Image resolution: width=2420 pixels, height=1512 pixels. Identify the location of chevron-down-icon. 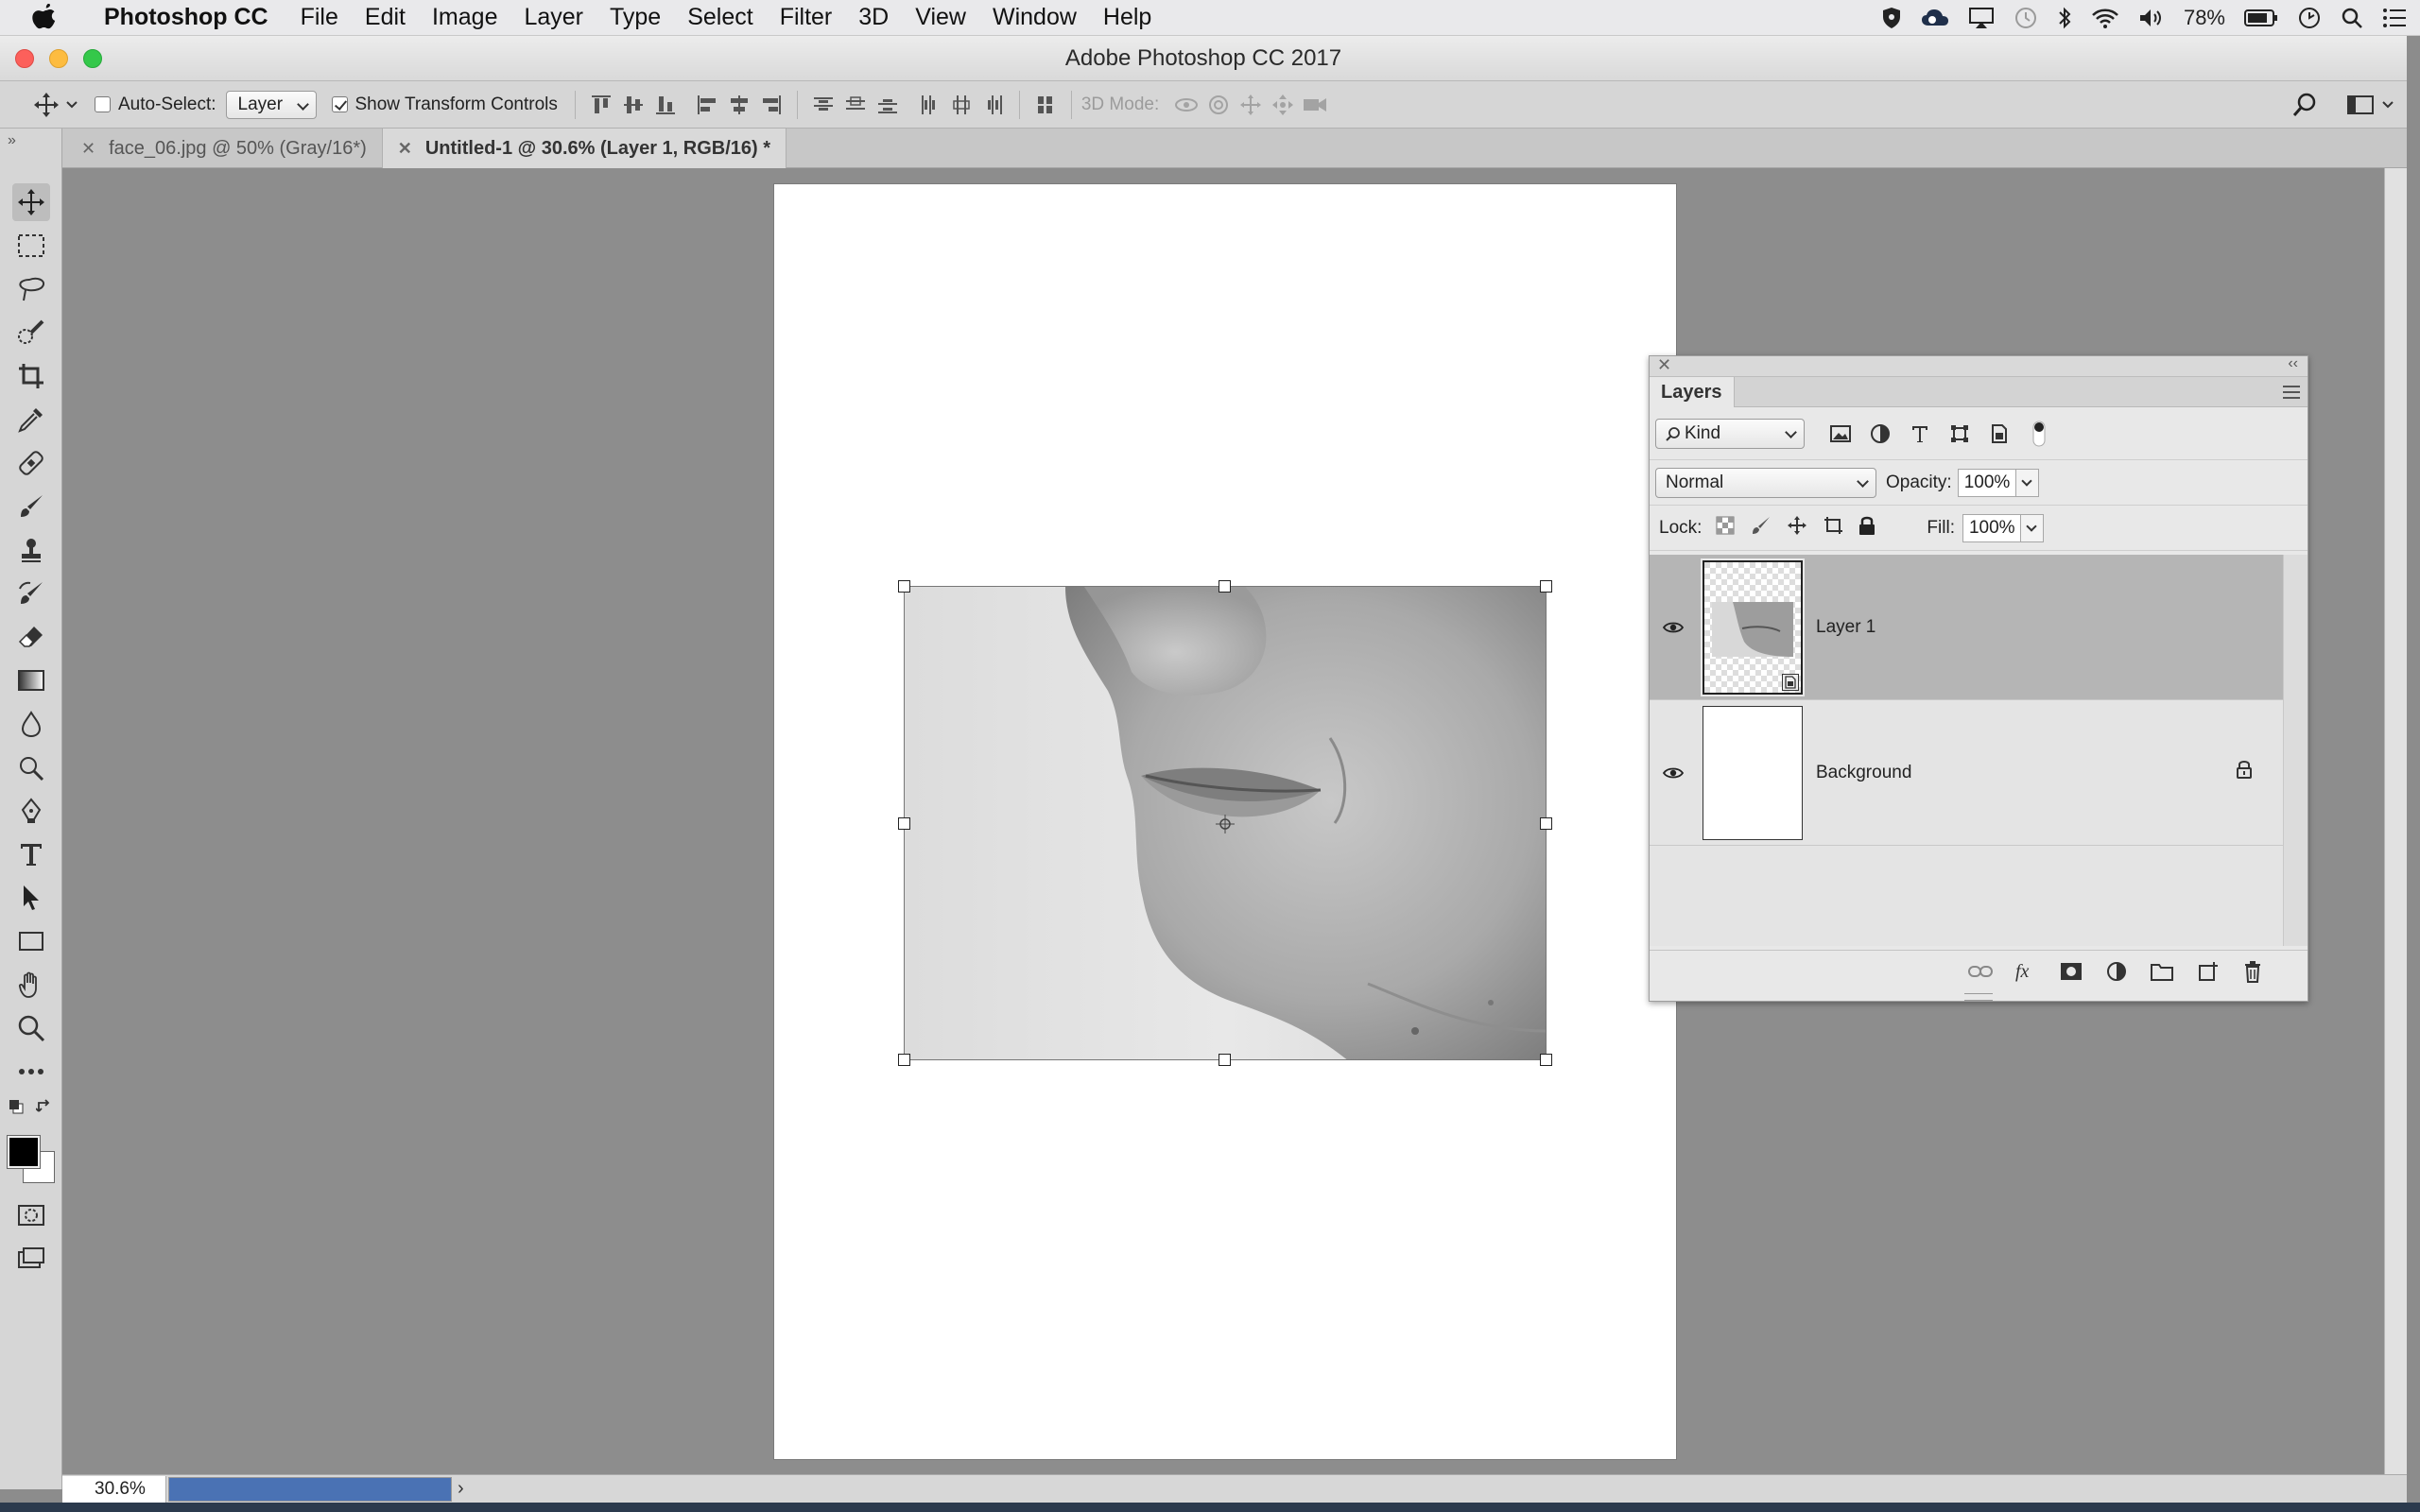
(2388, 104).